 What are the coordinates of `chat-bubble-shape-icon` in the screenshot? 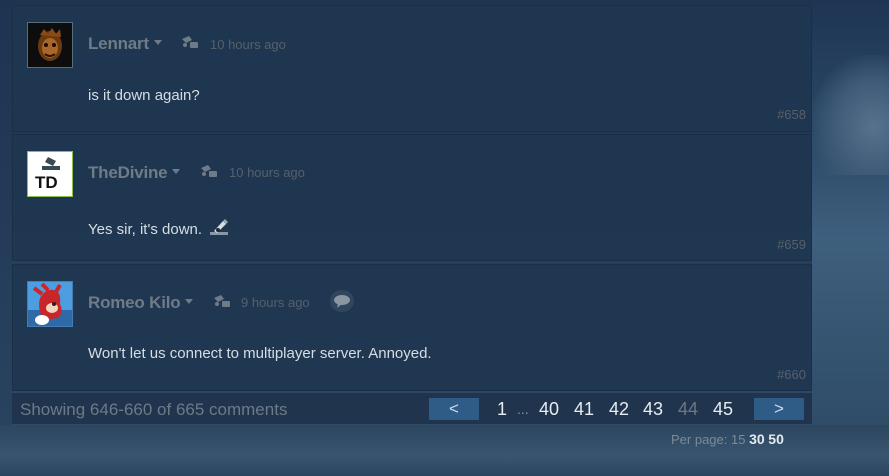 It's located at (342, 301).